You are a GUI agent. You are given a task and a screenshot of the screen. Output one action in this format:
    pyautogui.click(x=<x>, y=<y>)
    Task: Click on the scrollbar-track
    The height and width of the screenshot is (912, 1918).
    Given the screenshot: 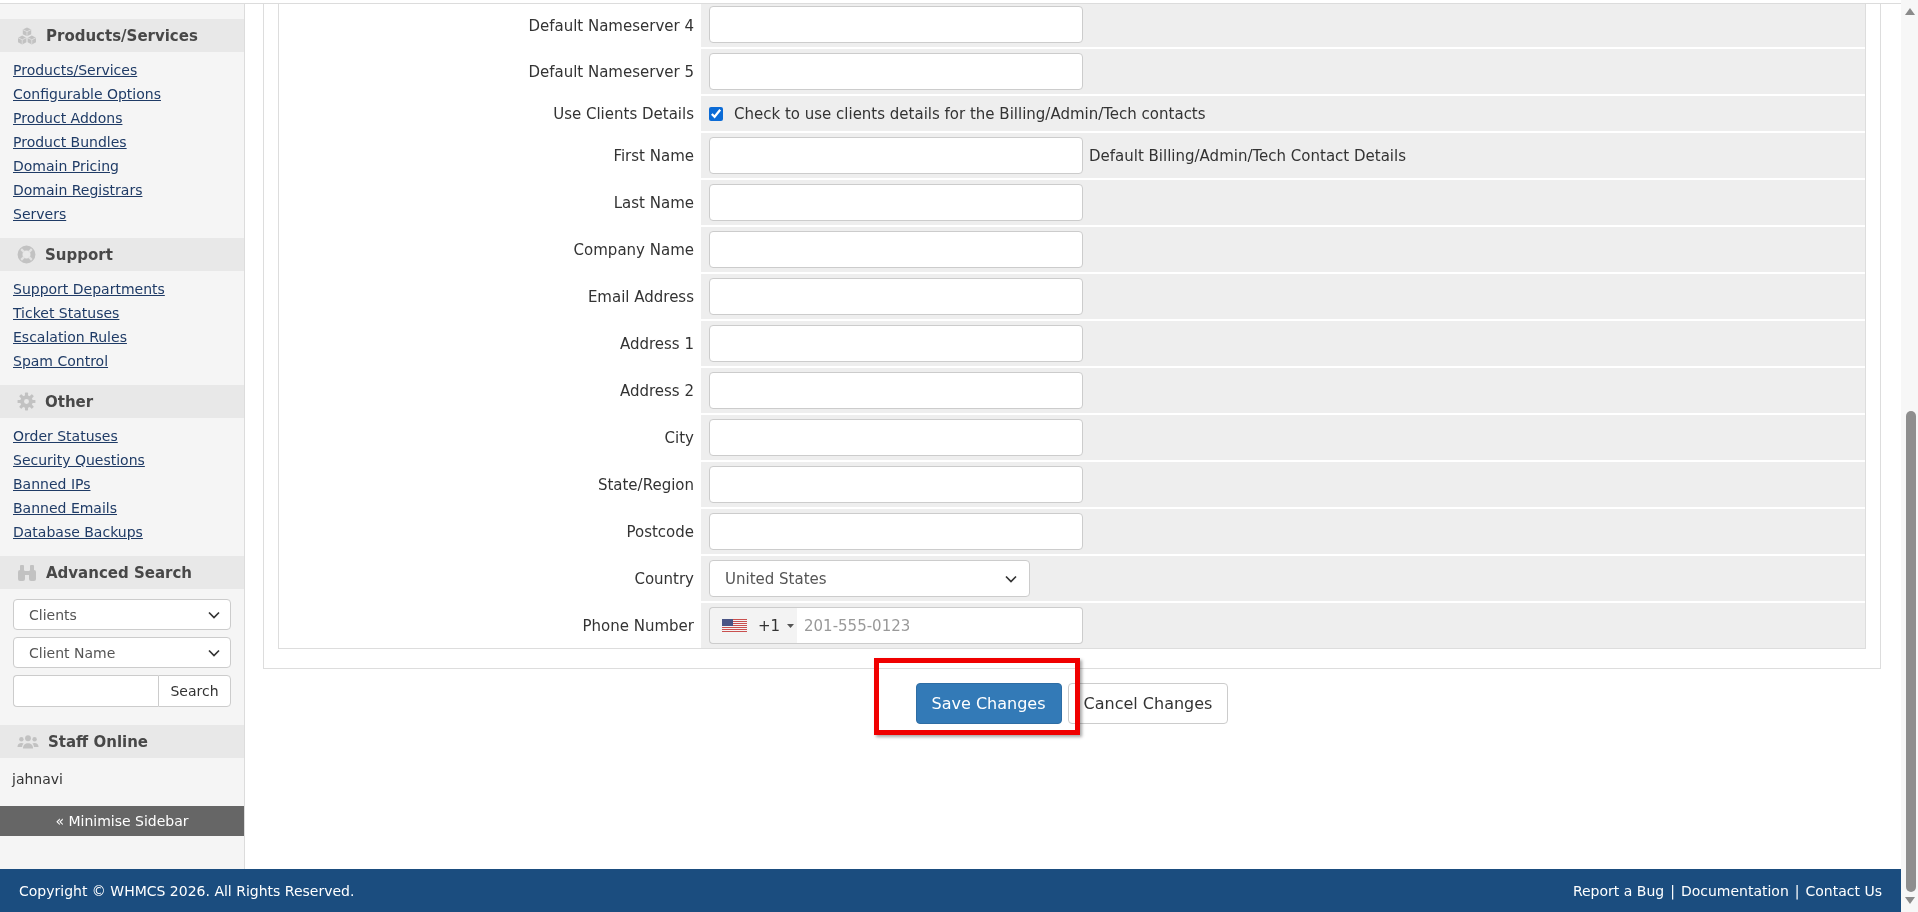 What is the action you would take?
    pyautogui.click(x=1909, y=456)
    